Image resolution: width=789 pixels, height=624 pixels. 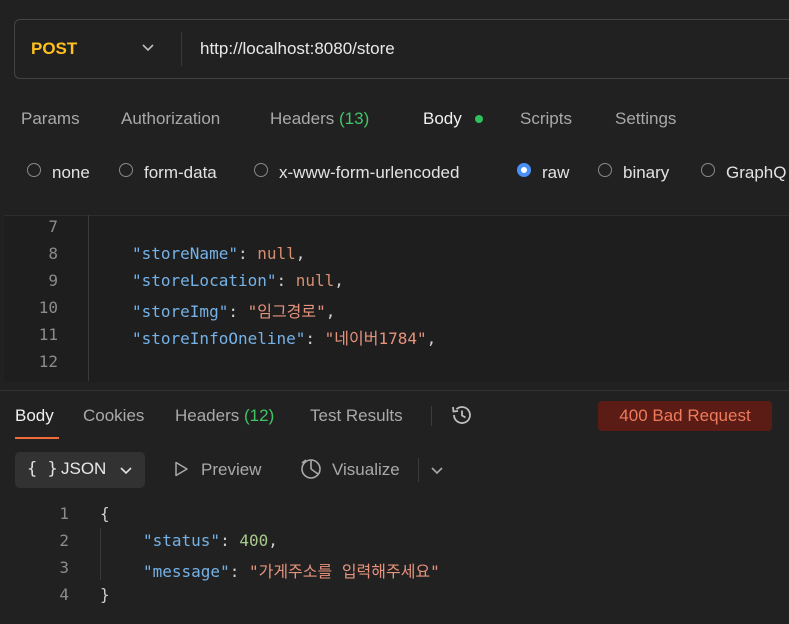 I want to click on active-tab-underline, so click(x=37, y=438).